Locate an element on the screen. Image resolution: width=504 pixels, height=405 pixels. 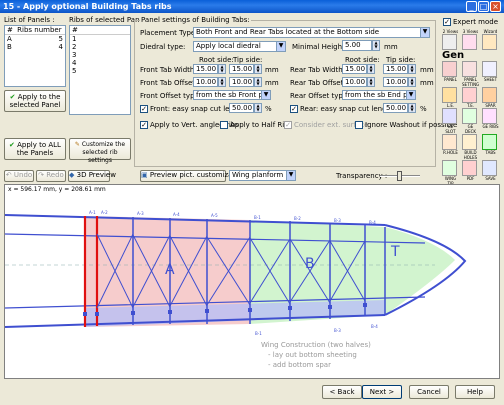
three-views-tool-icon is located at coordinates (469, 42).